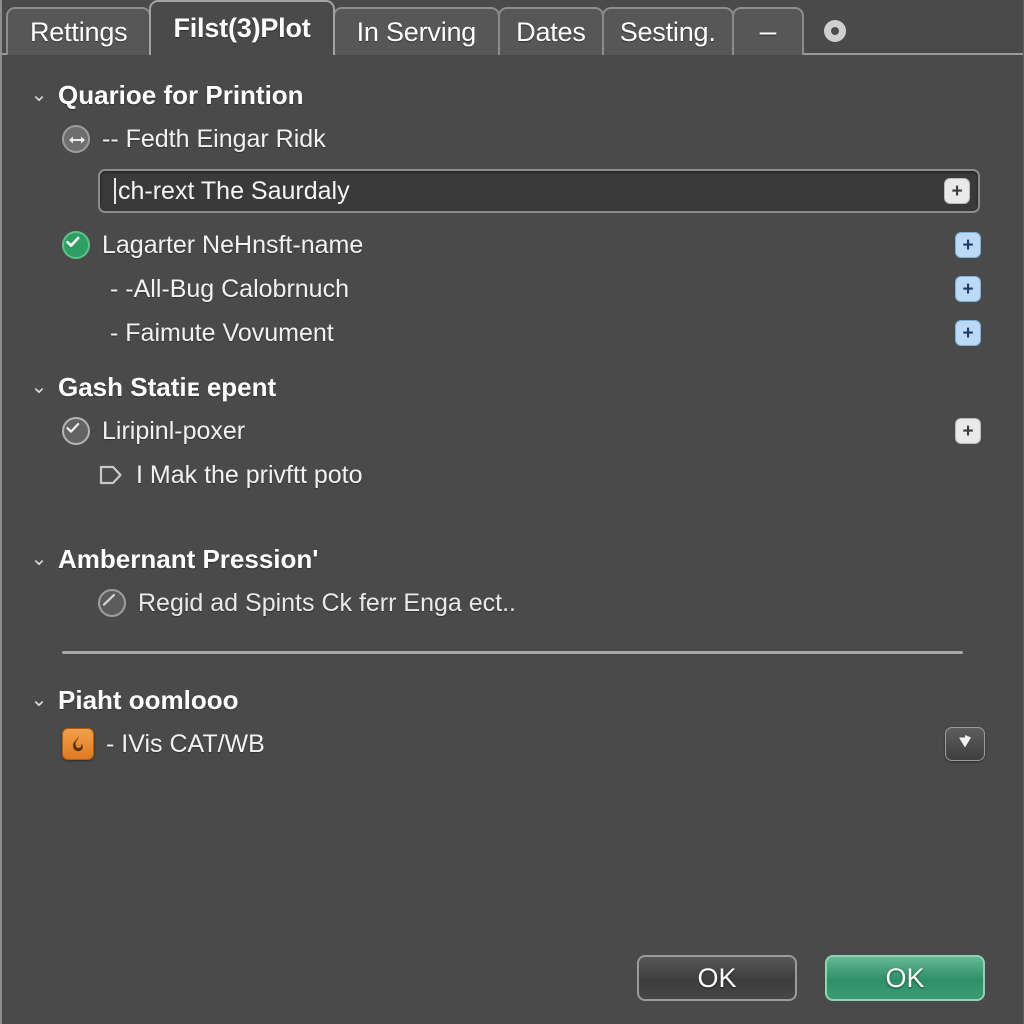 The height and width of the screenshot is (1024, 1024). Describe the element at coordinates (222, 332) in the screenshot. I see `list-item-label: - Faimute Vovument` at that location.